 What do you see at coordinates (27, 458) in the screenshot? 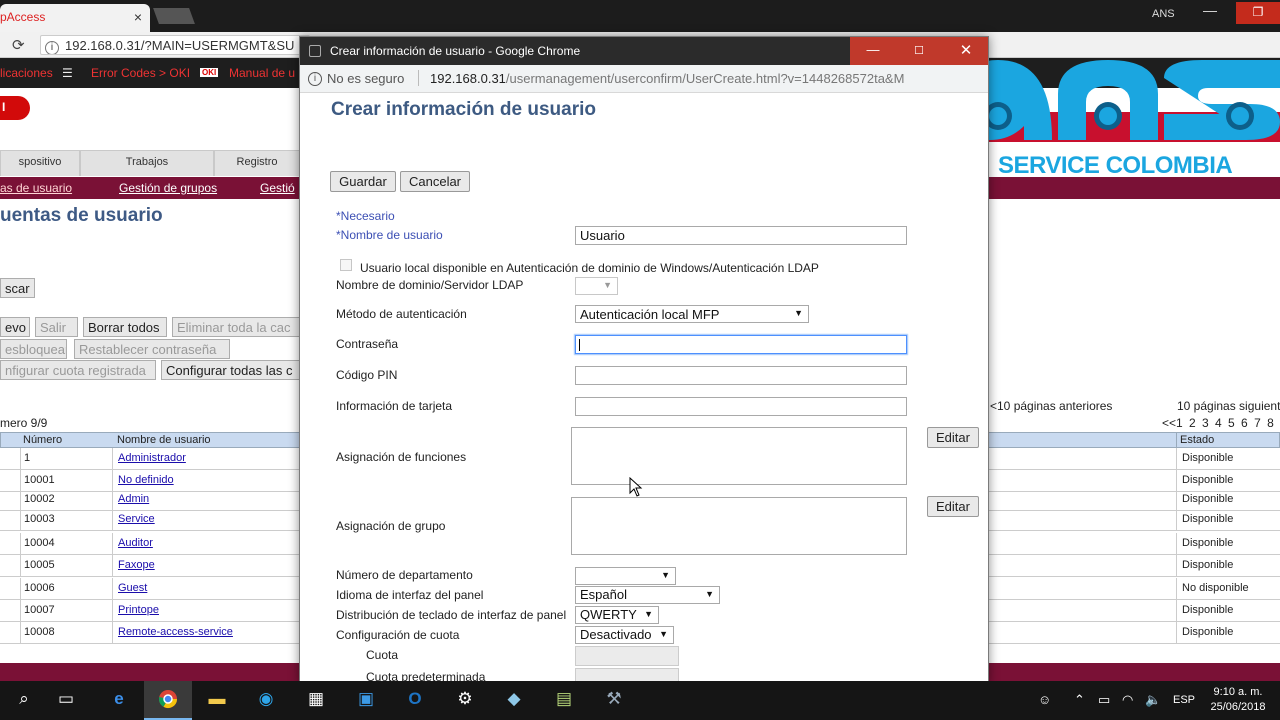
I see `row-number: 1` at bounding box center [27, 458].